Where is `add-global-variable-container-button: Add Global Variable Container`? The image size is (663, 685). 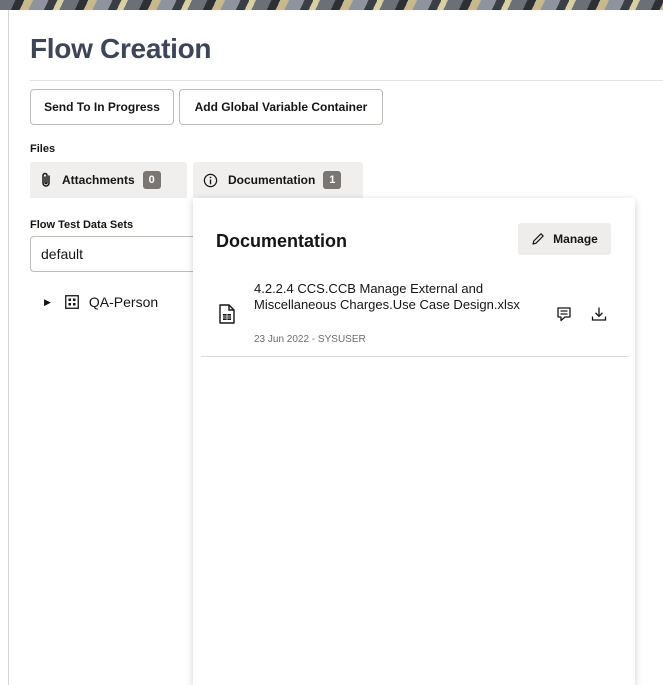 add-global-variable-container-button: Add Global Variable Container is located at coordinates (281, 107).